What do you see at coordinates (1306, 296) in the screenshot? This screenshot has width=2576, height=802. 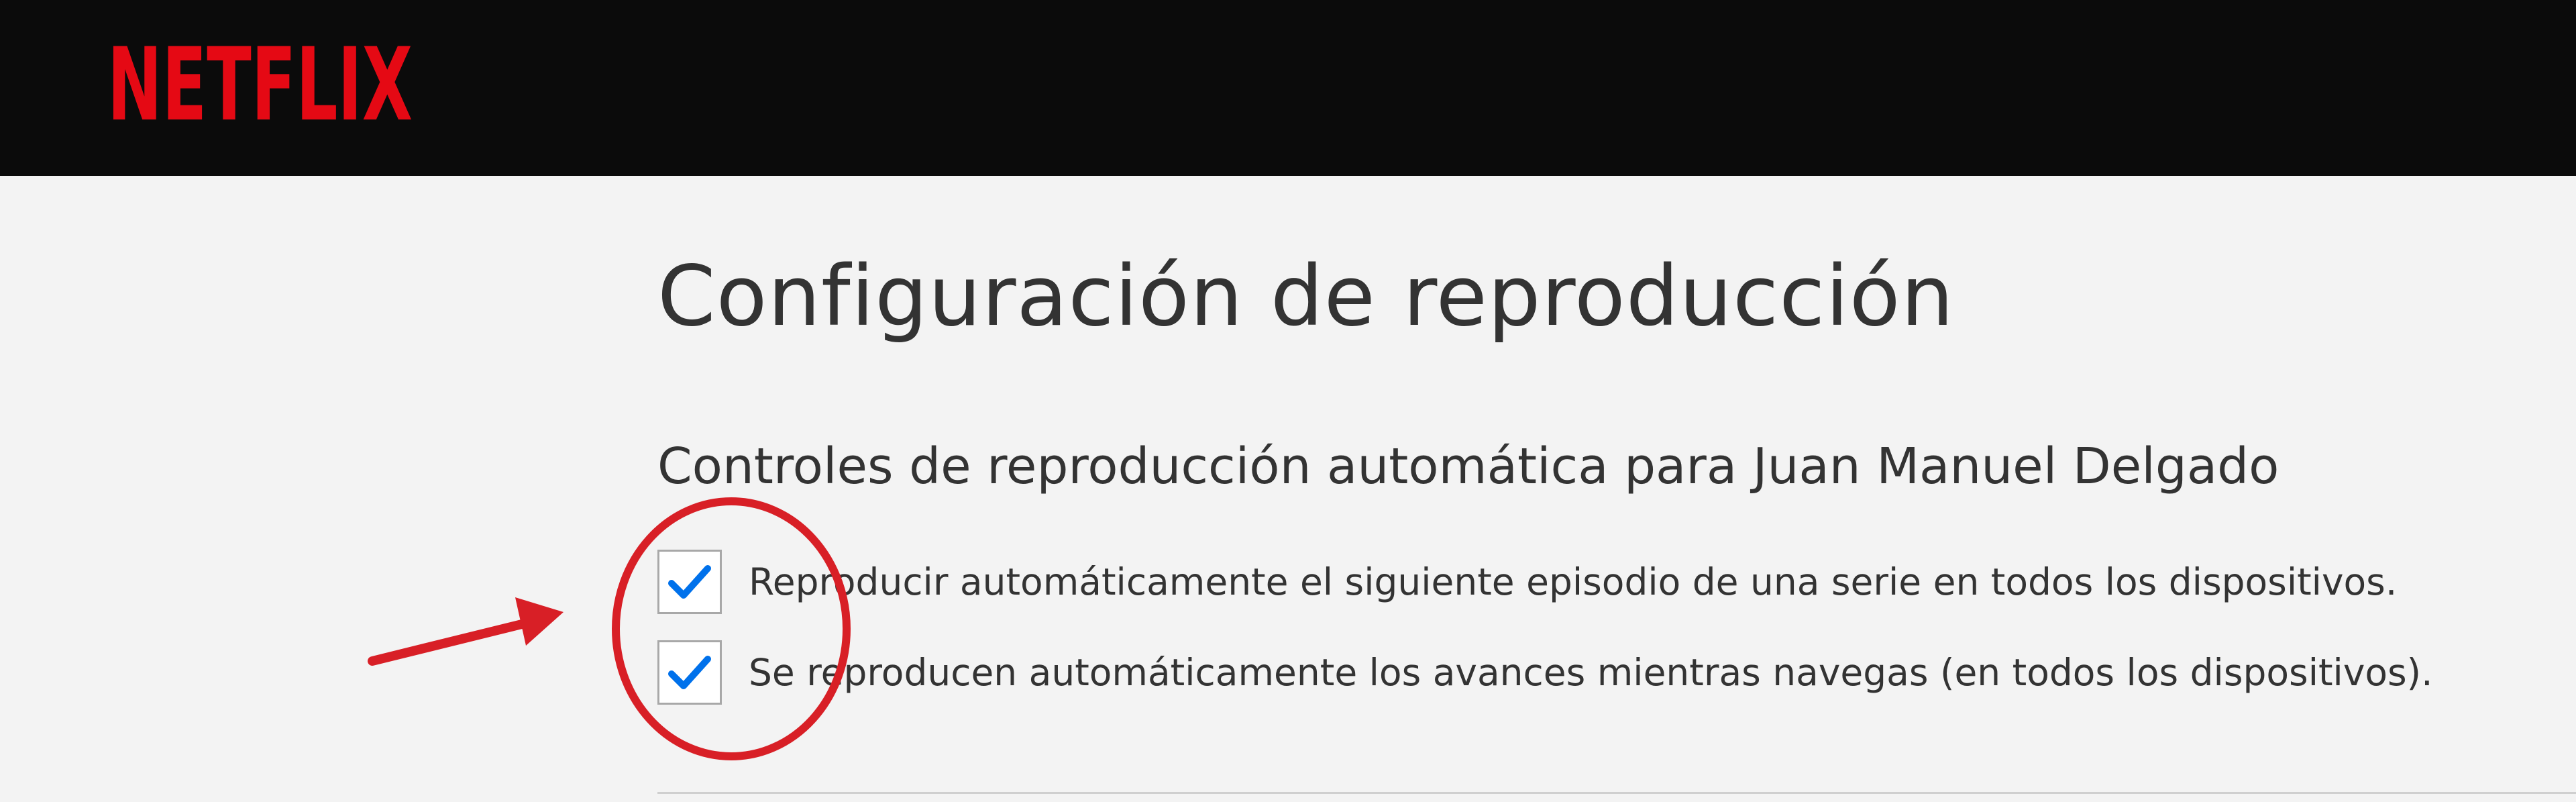 I see `page-title: Configuración de reproducción` at bounding box center [1306, 296].